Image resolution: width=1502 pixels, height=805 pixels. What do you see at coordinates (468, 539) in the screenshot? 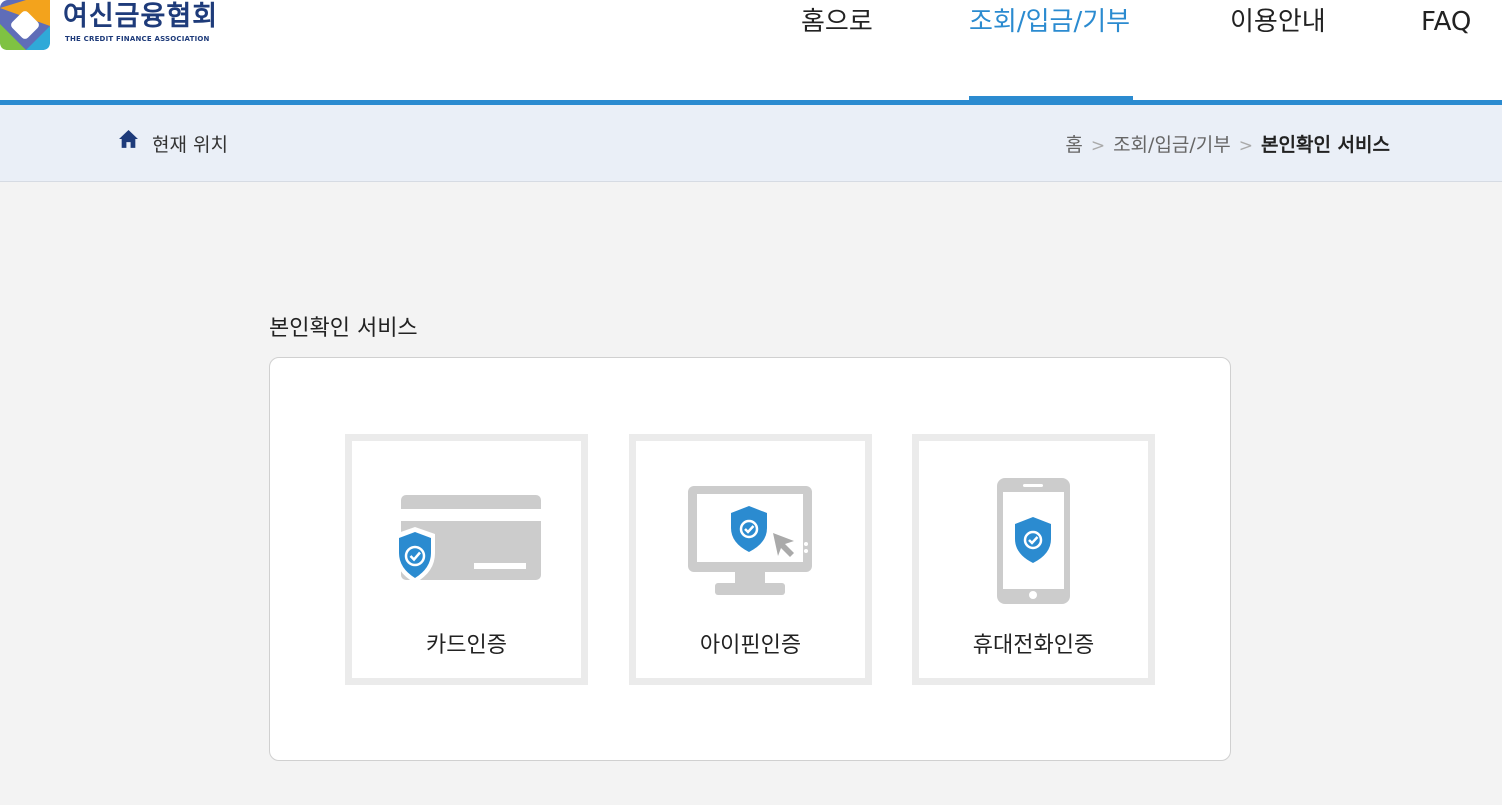
I see `credit-card-shield-icon` at bounding box center [468, 539].